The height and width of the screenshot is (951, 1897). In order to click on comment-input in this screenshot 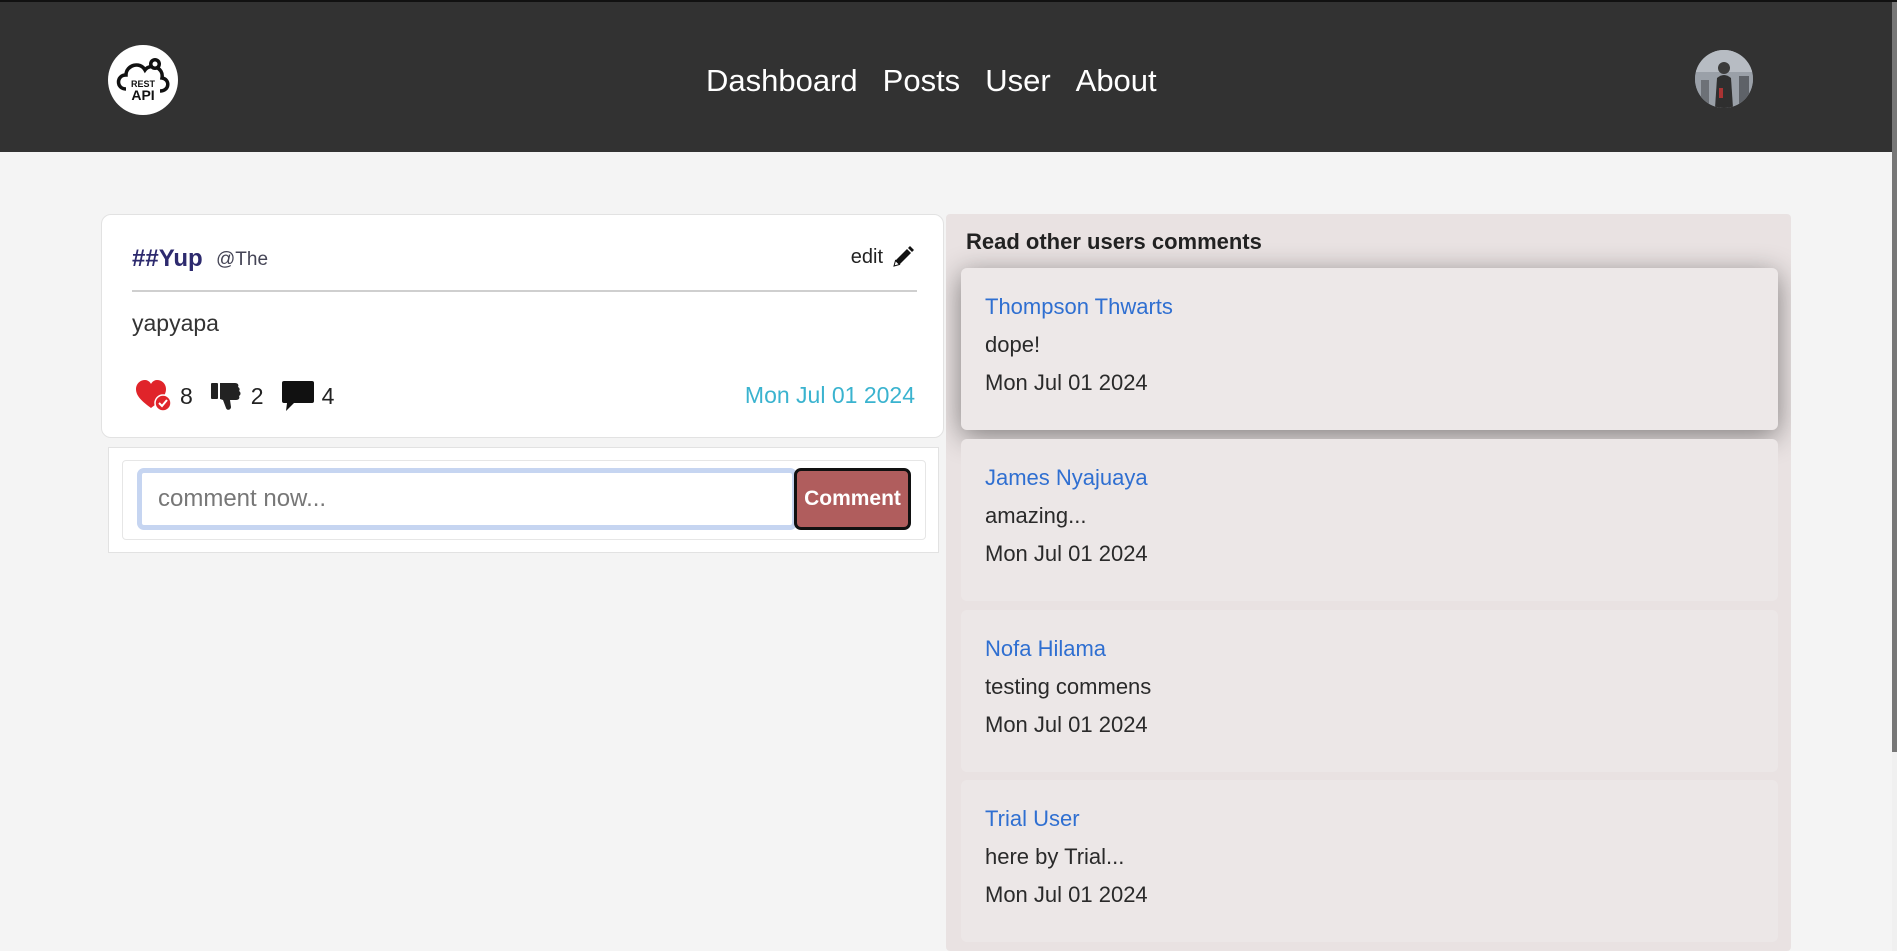, I will do `click(467, 499)`.